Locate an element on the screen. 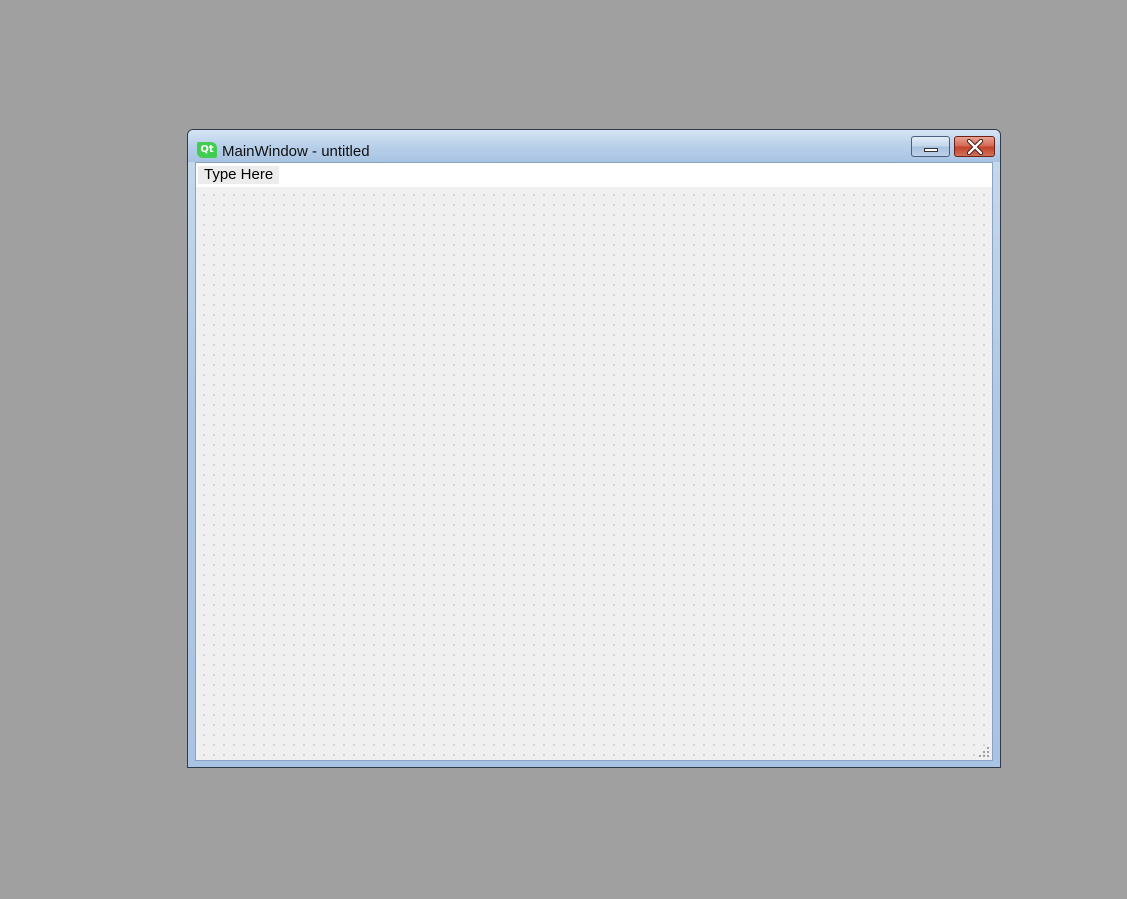 Image resolution: width=1127 pixels, height=899 pixels. close-icon is located at coordinates (975, 147).